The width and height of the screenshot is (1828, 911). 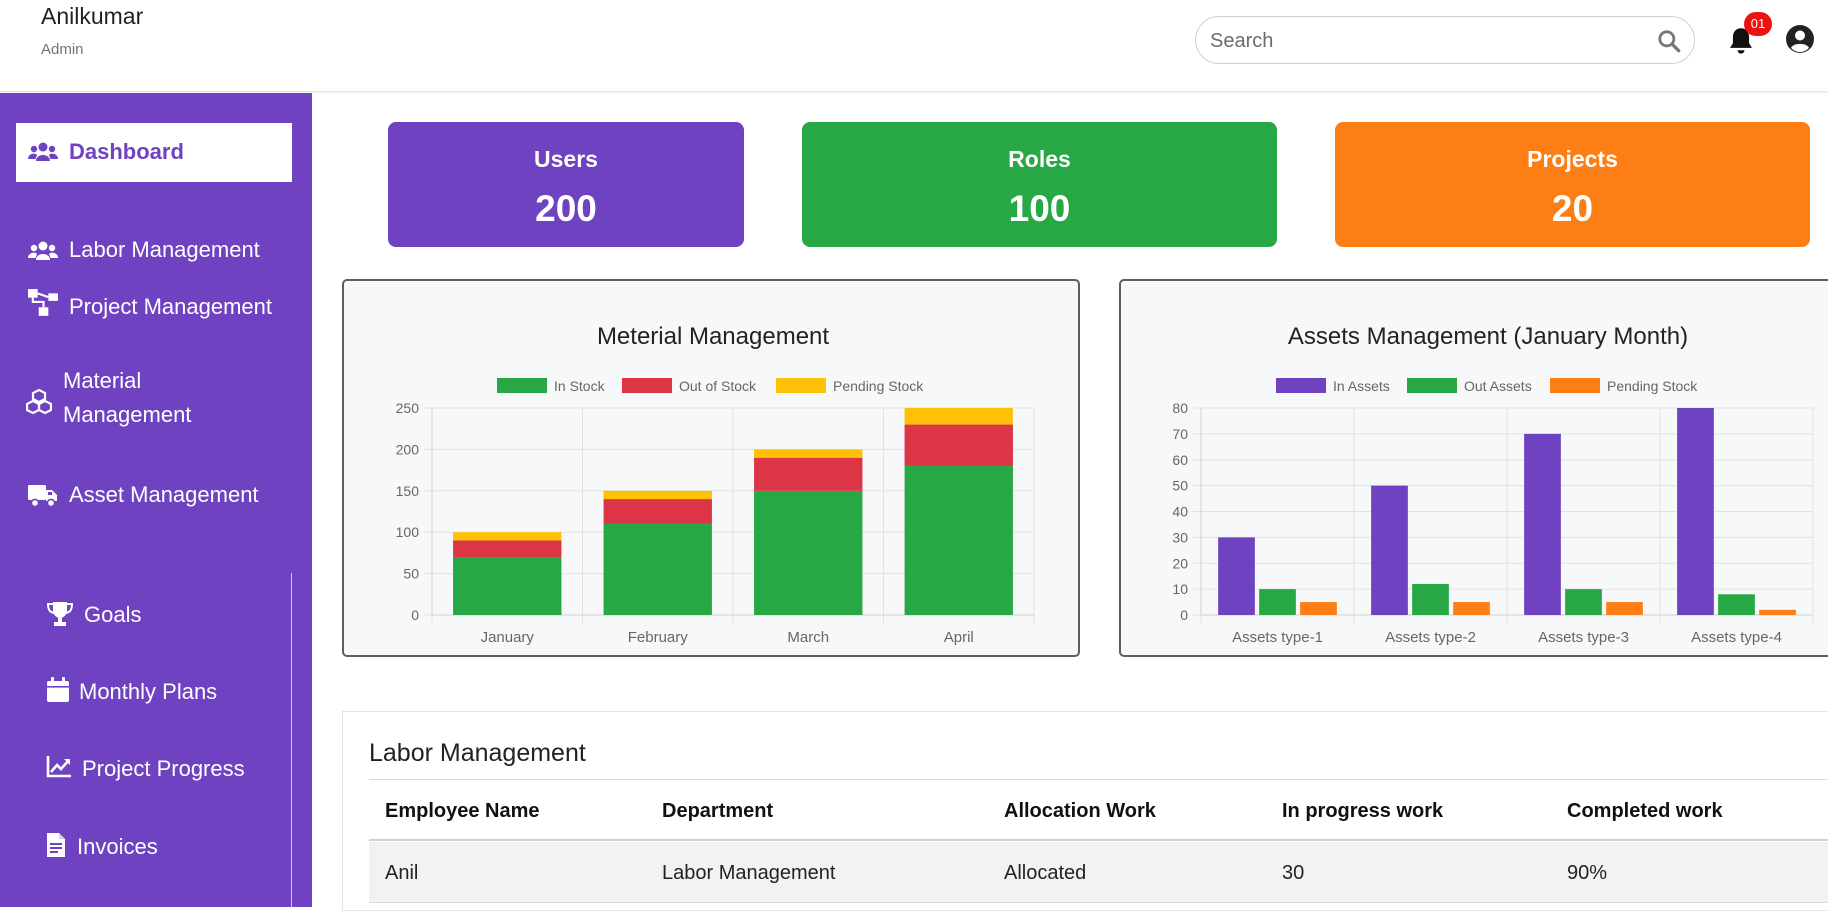 What do you see at coordinates (1180, 563) in the screenshot?
I see `y-tick-label: 20` at bounding box center [1180, 563].